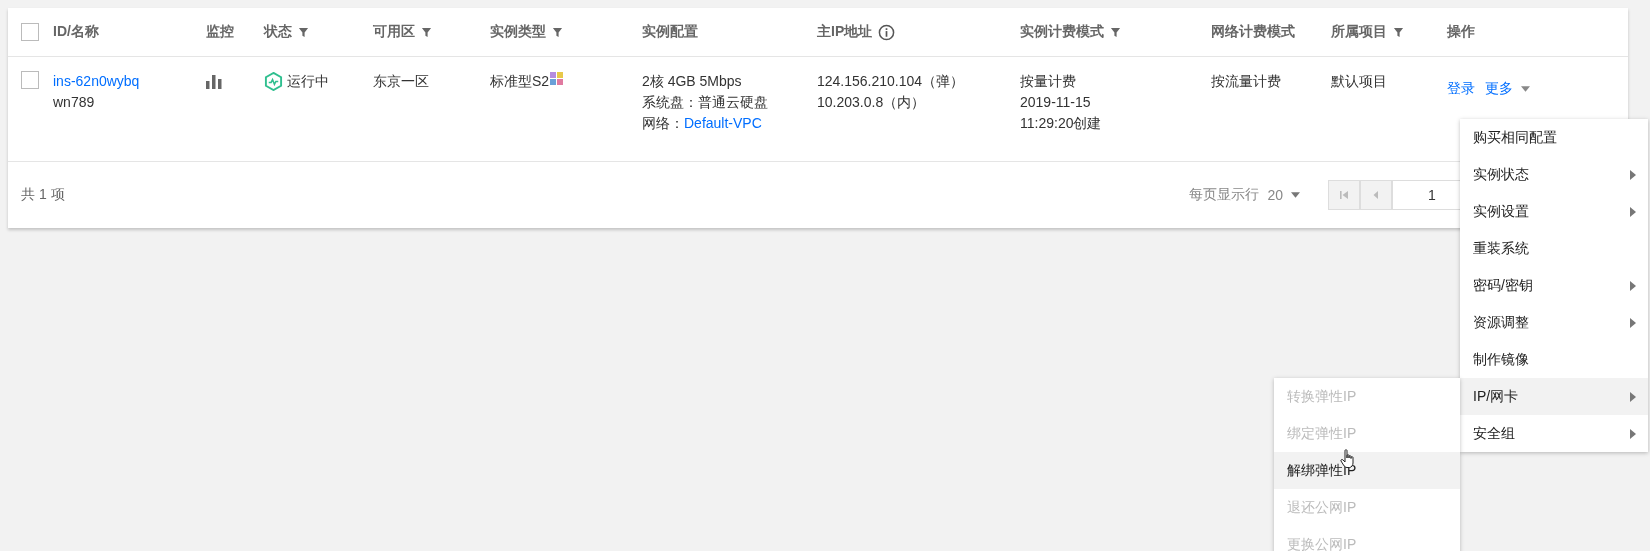 The width and height of the screenshot is (1650, 551). What do you see at coordinates (1062, 32) in the screenshot?
I see `column-header: 实例计费模式` at bounding box center [1062, 32].